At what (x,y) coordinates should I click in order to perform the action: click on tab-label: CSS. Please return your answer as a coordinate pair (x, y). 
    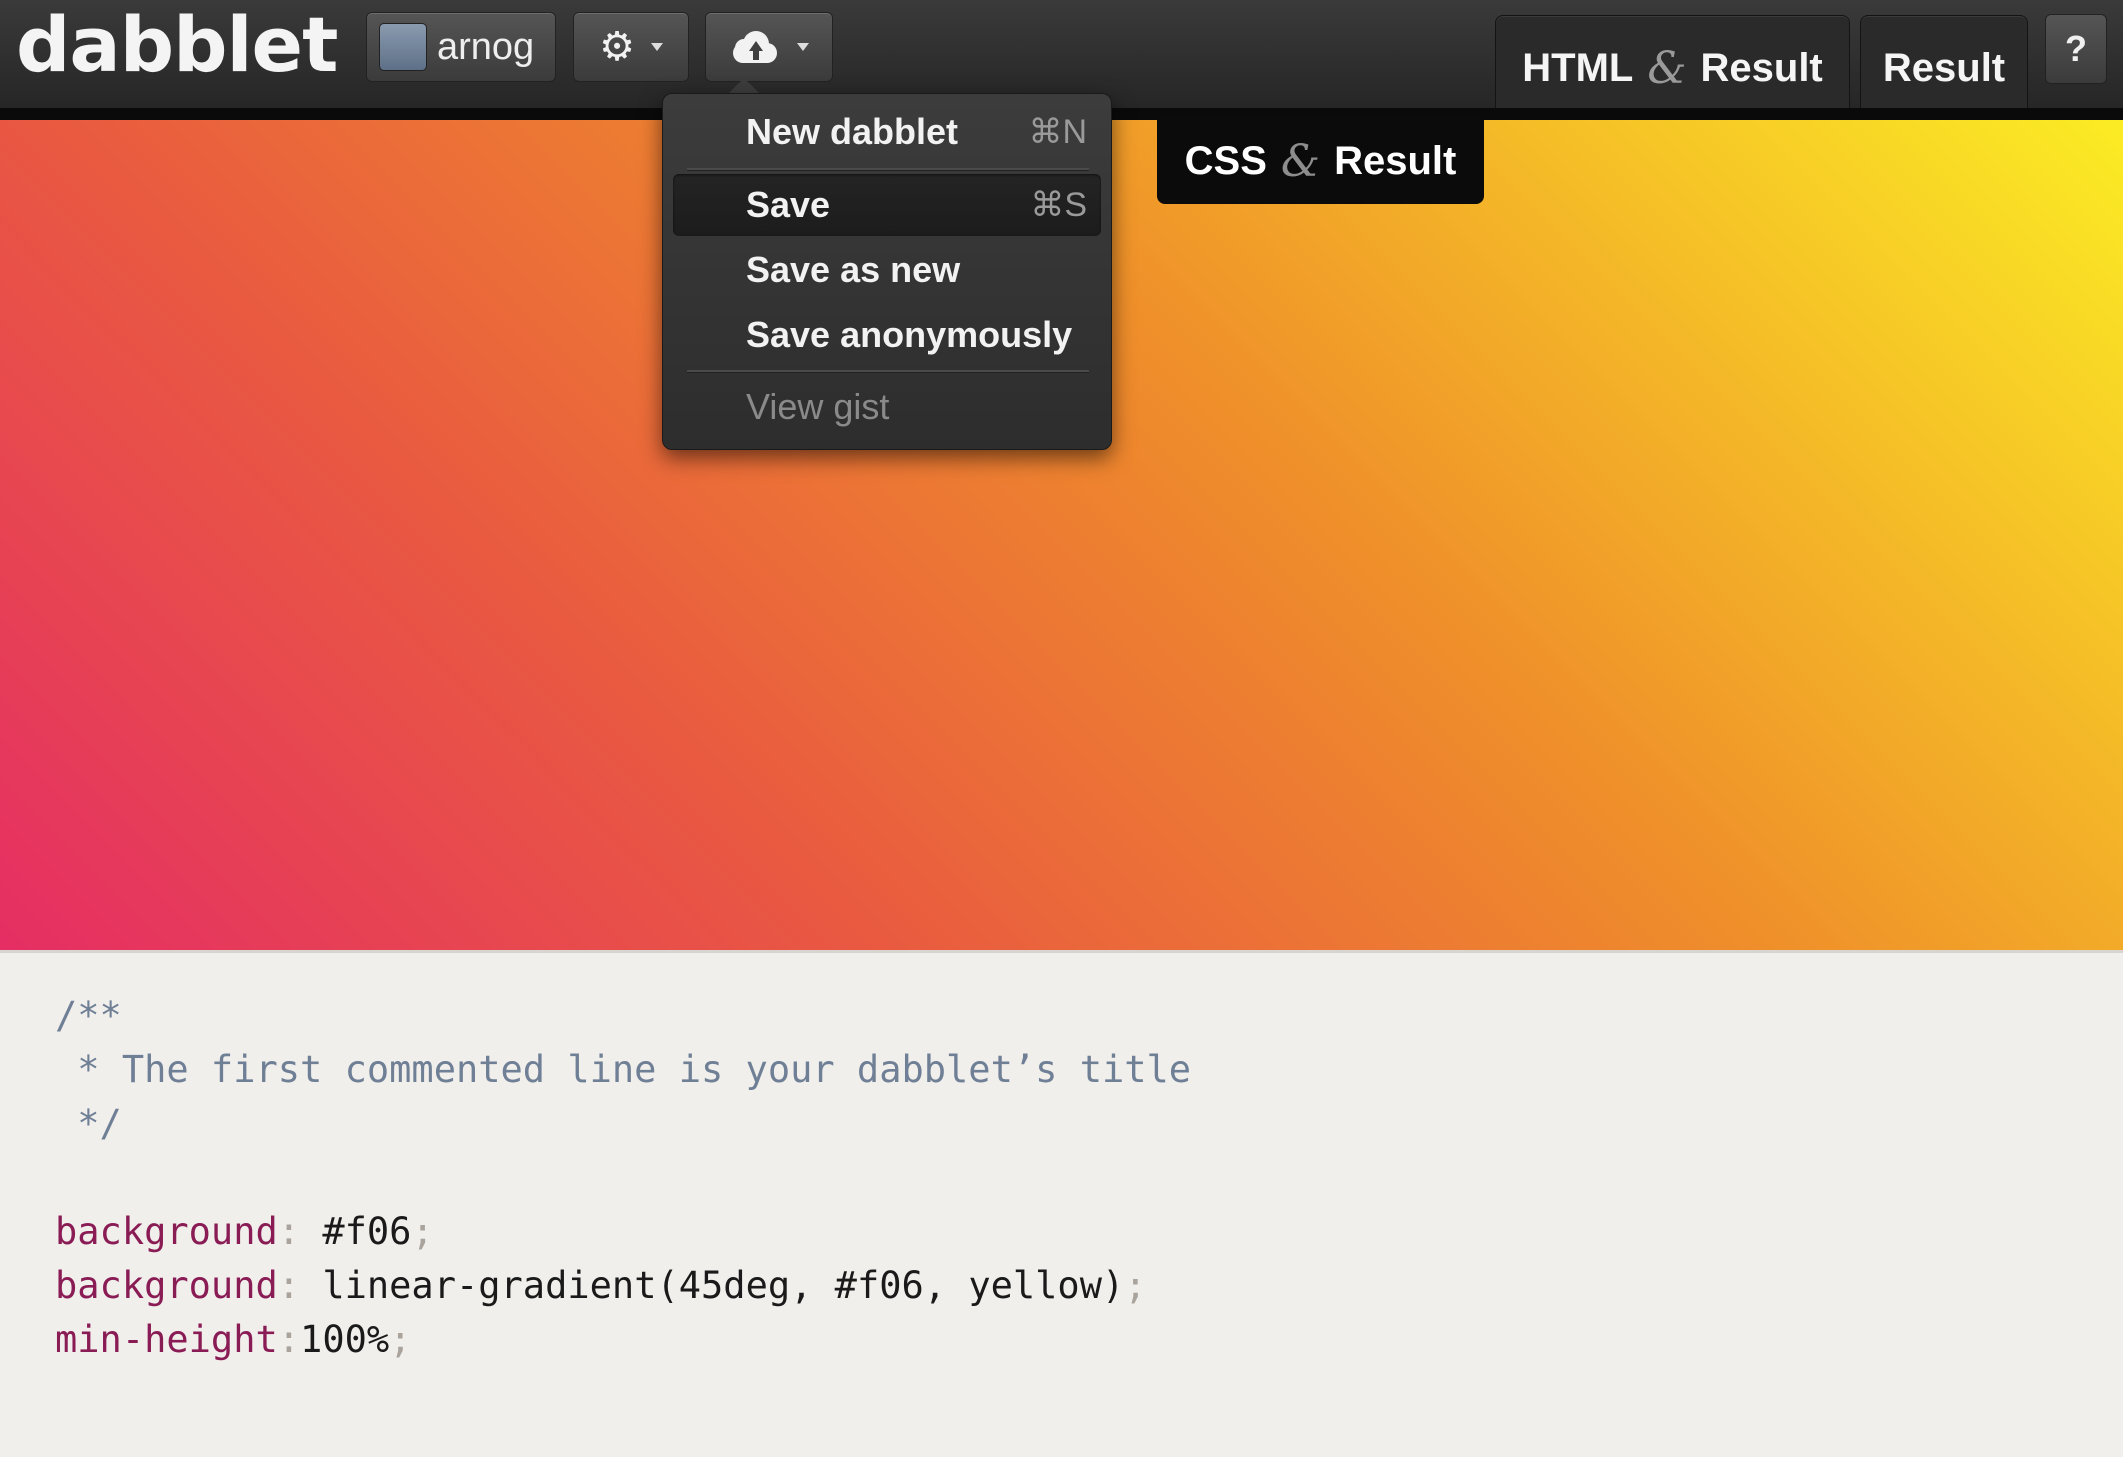
    Looking at the image, I should click on (1225, 160).